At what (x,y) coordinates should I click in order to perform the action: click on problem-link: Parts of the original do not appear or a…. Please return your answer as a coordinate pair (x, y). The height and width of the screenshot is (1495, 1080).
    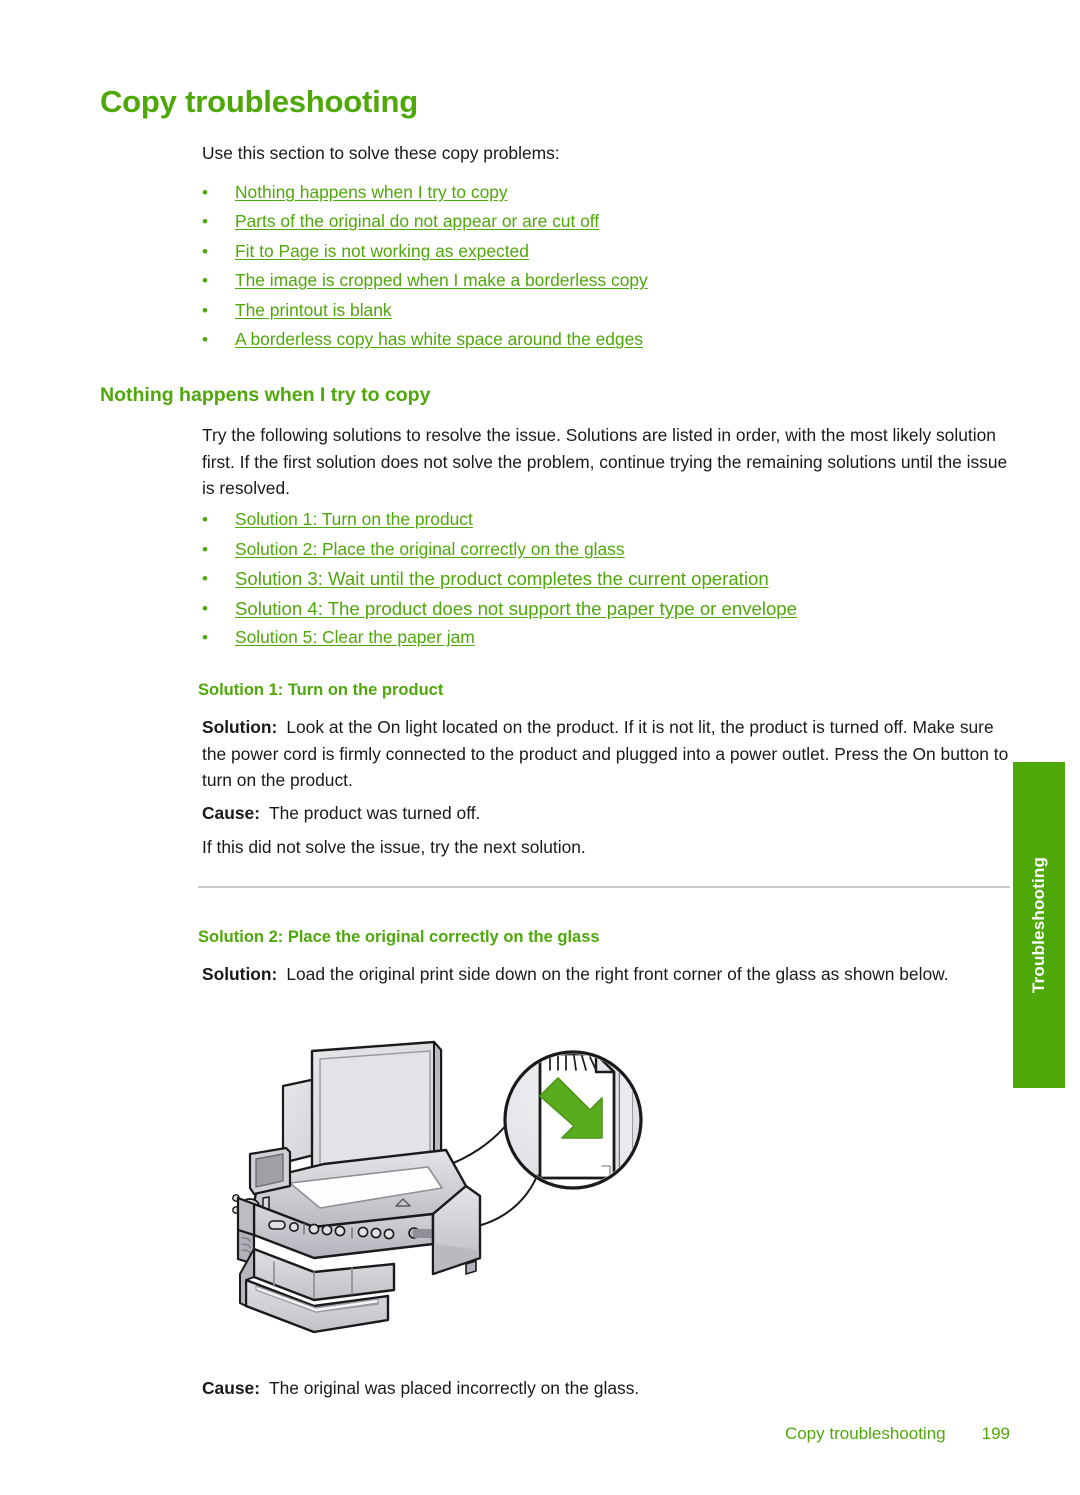
    Looking at the image, I should click on (417, 221).